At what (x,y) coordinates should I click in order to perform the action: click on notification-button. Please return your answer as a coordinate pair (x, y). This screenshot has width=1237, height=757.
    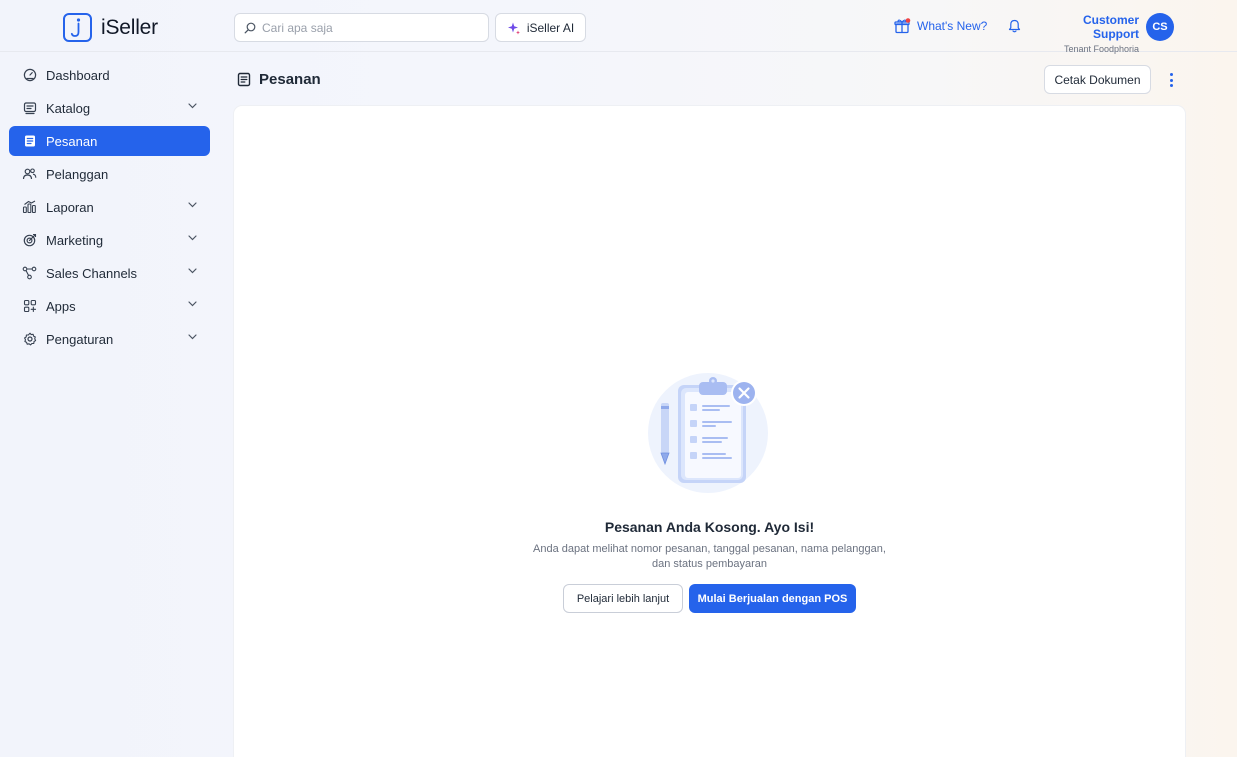
    Looking at the image, I should click on (1014, 28).